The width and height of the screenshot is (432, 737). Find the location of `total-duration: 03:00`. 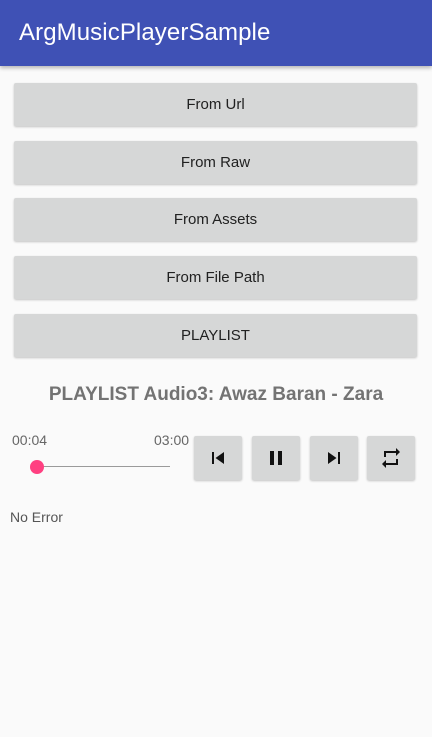

total-duration: 03:00 is located at coordinates (172, 440).